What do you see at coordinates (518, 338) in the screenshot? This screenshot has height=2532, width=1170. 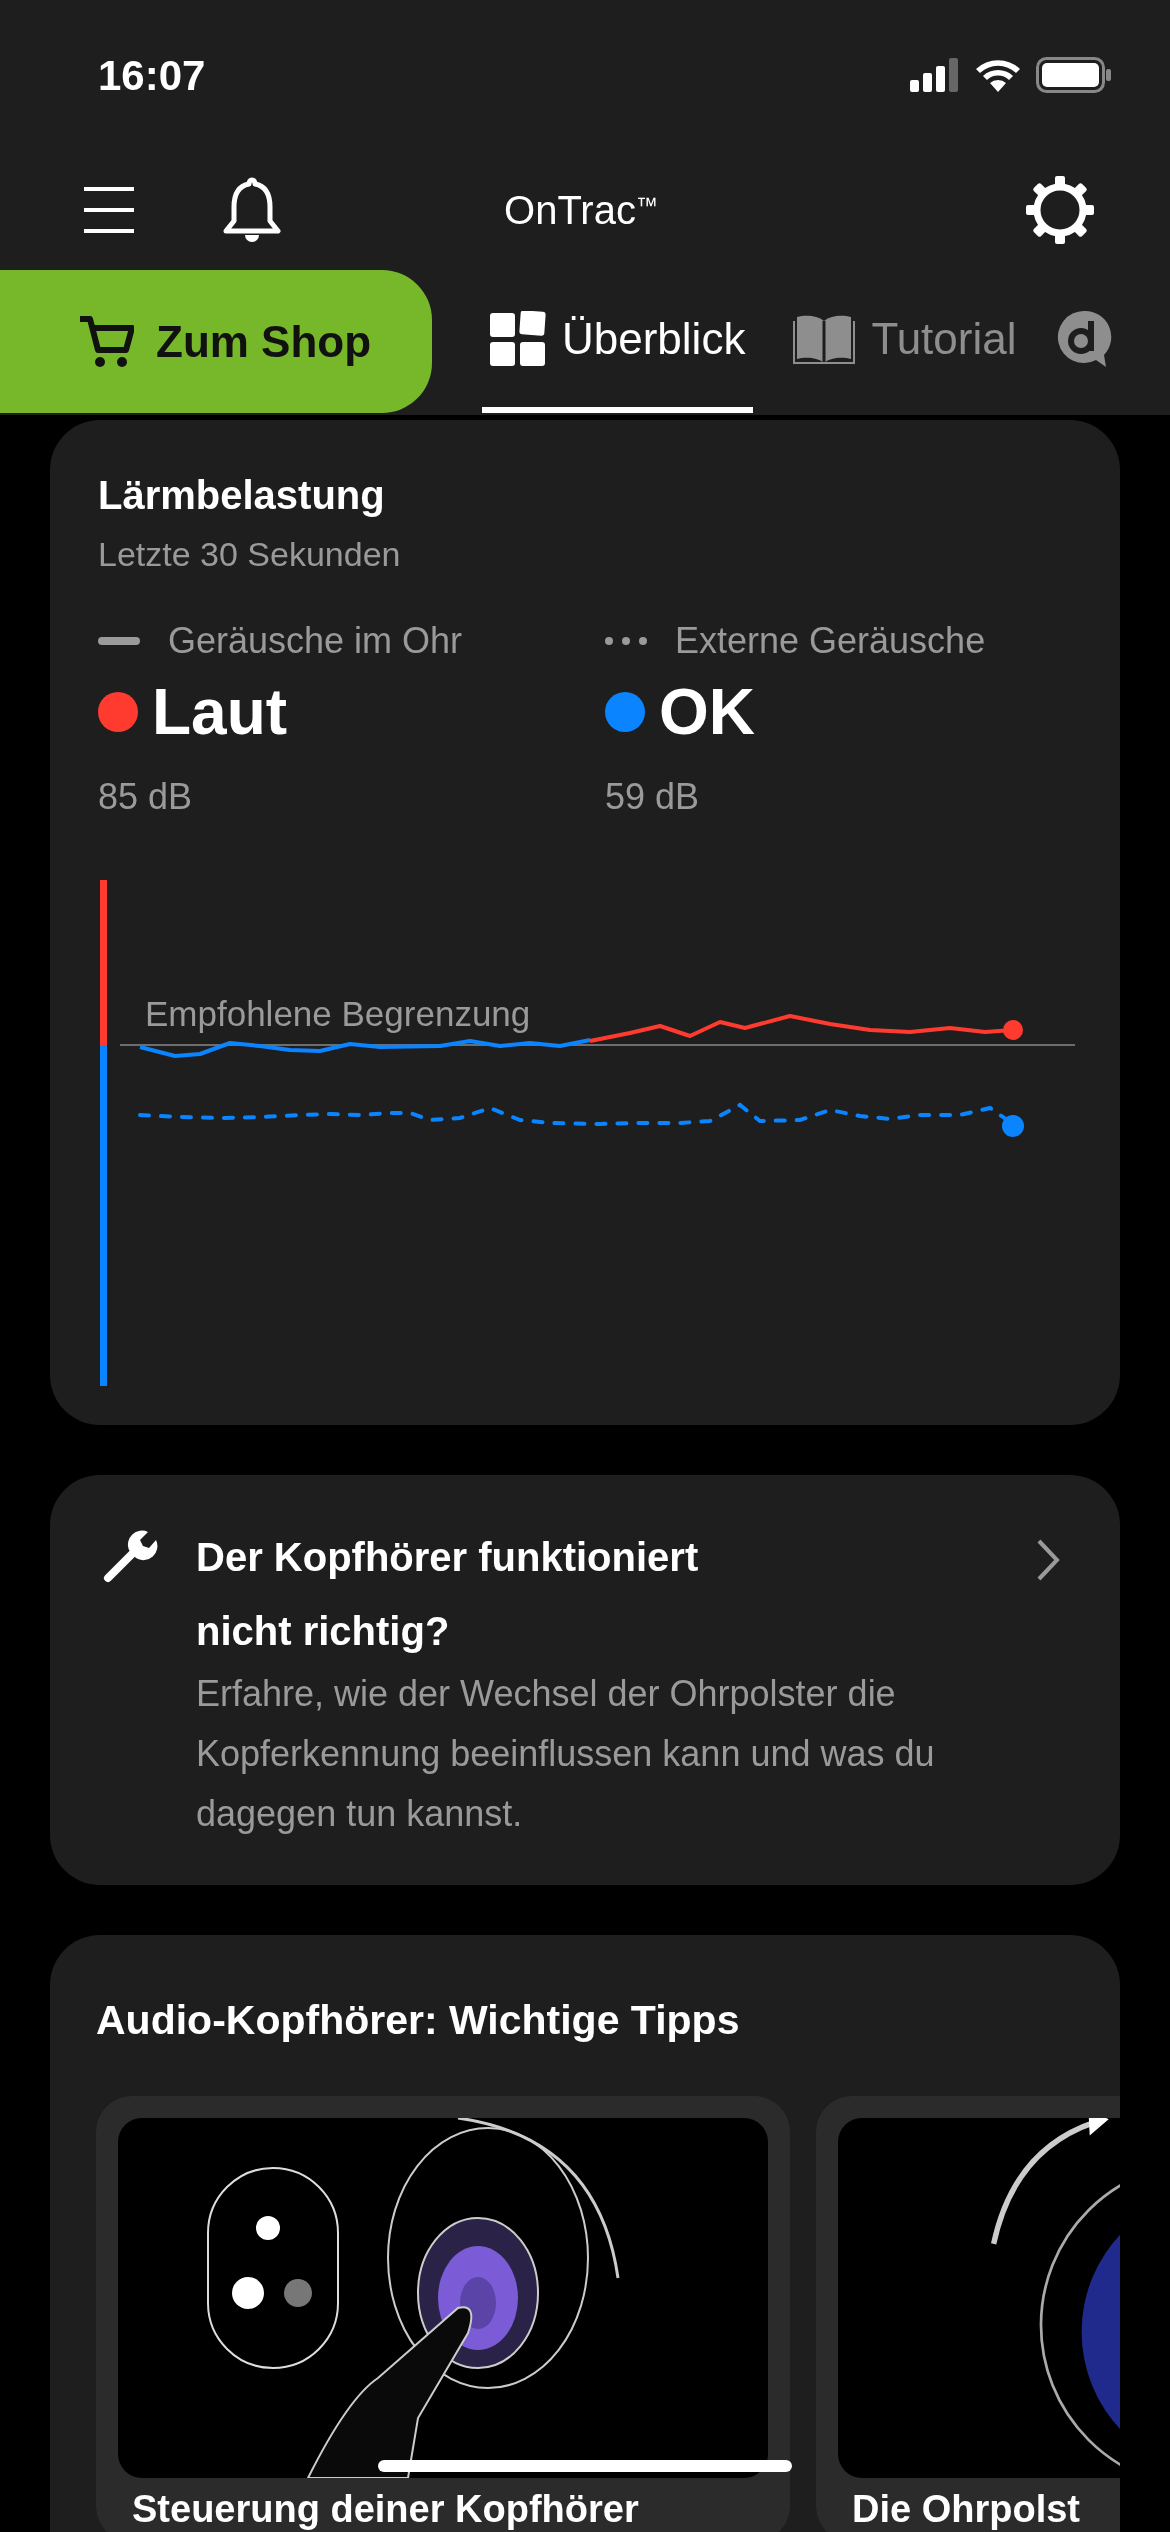 I see `grid-icon` at bounding box center [518, 338].